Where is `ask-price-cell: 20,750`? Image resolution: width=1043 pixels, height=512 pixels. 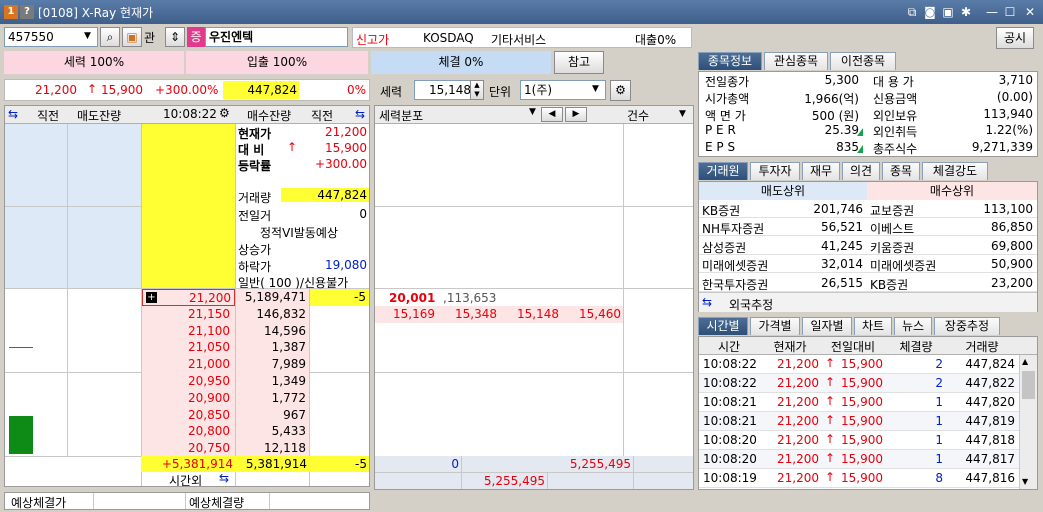 ask-price-cell: 20,750 is located at coordinates (188, 449).